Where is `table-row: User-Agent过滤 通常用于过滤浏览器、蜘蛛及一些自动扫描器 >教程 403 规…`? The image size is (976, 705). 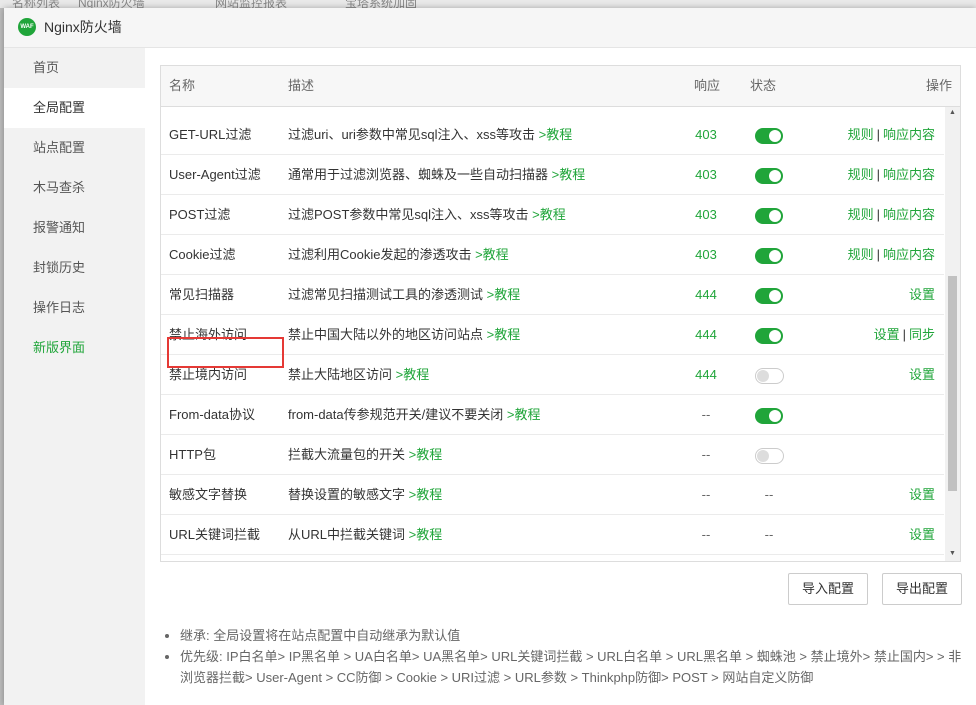 table-row: User-Agent过滤 通常用于过滤浏览器、蜘蛛及一些自动扫描器 >教程 403 规… is located at coordinates (552, 175).